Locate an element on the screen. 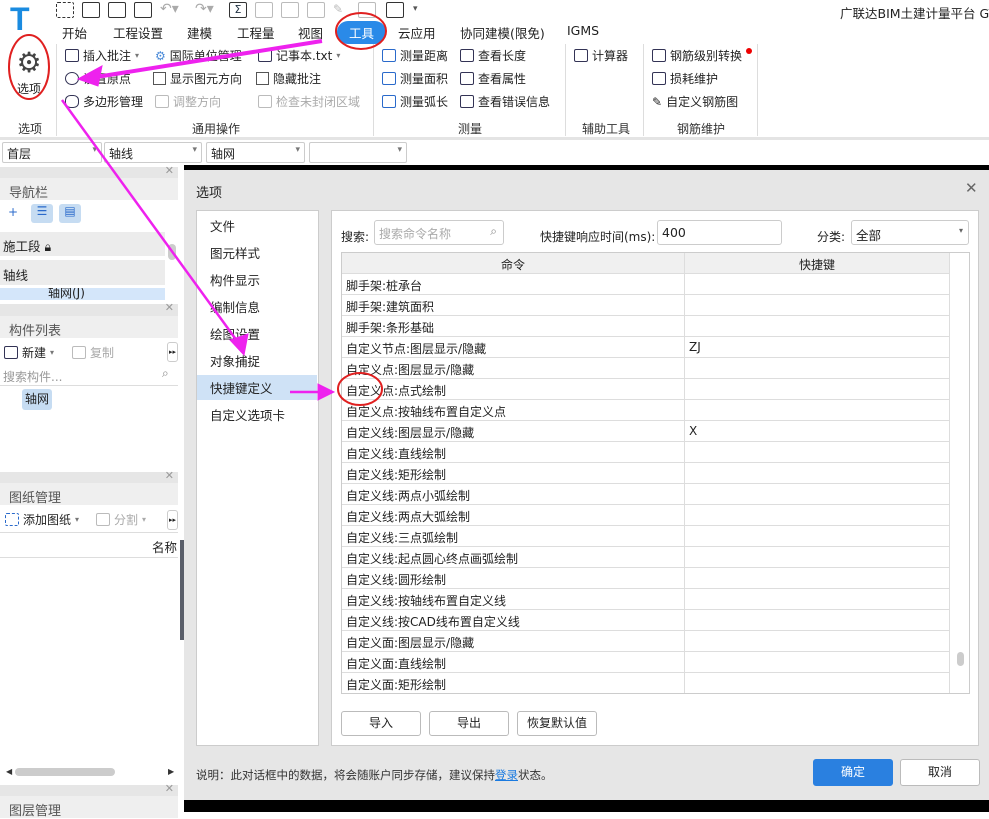  annotation-circle-tools-tab is located at coordinates (361, 31).